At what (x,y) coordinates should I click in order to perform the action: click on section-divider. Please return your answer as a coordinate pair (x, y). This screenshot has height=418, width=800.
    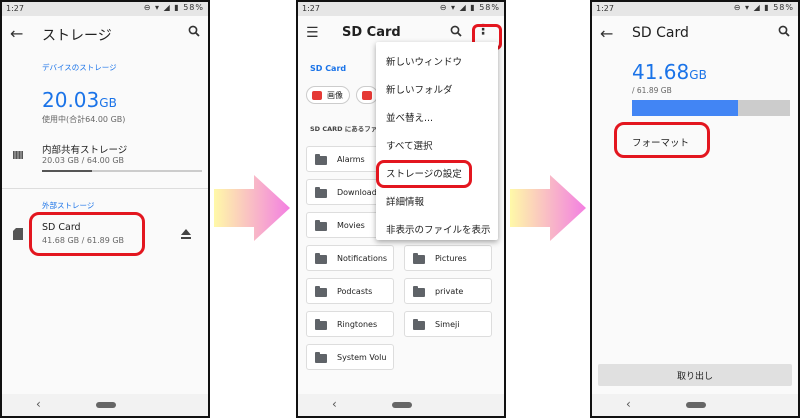
    Looking at the image, I should click on (105, 188).